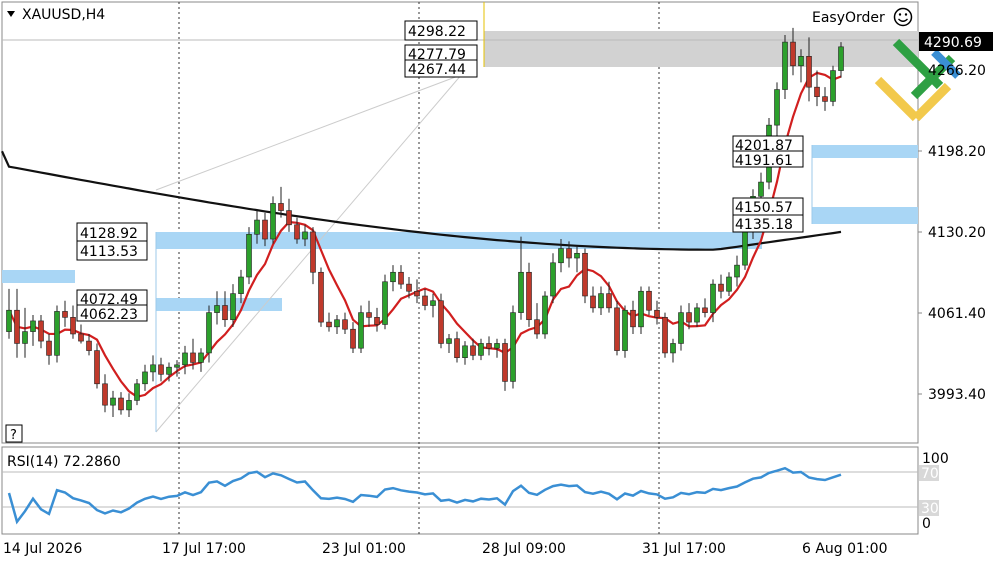  I want to click on time-label-1: 14 Jul 2026, so click(42, 549).